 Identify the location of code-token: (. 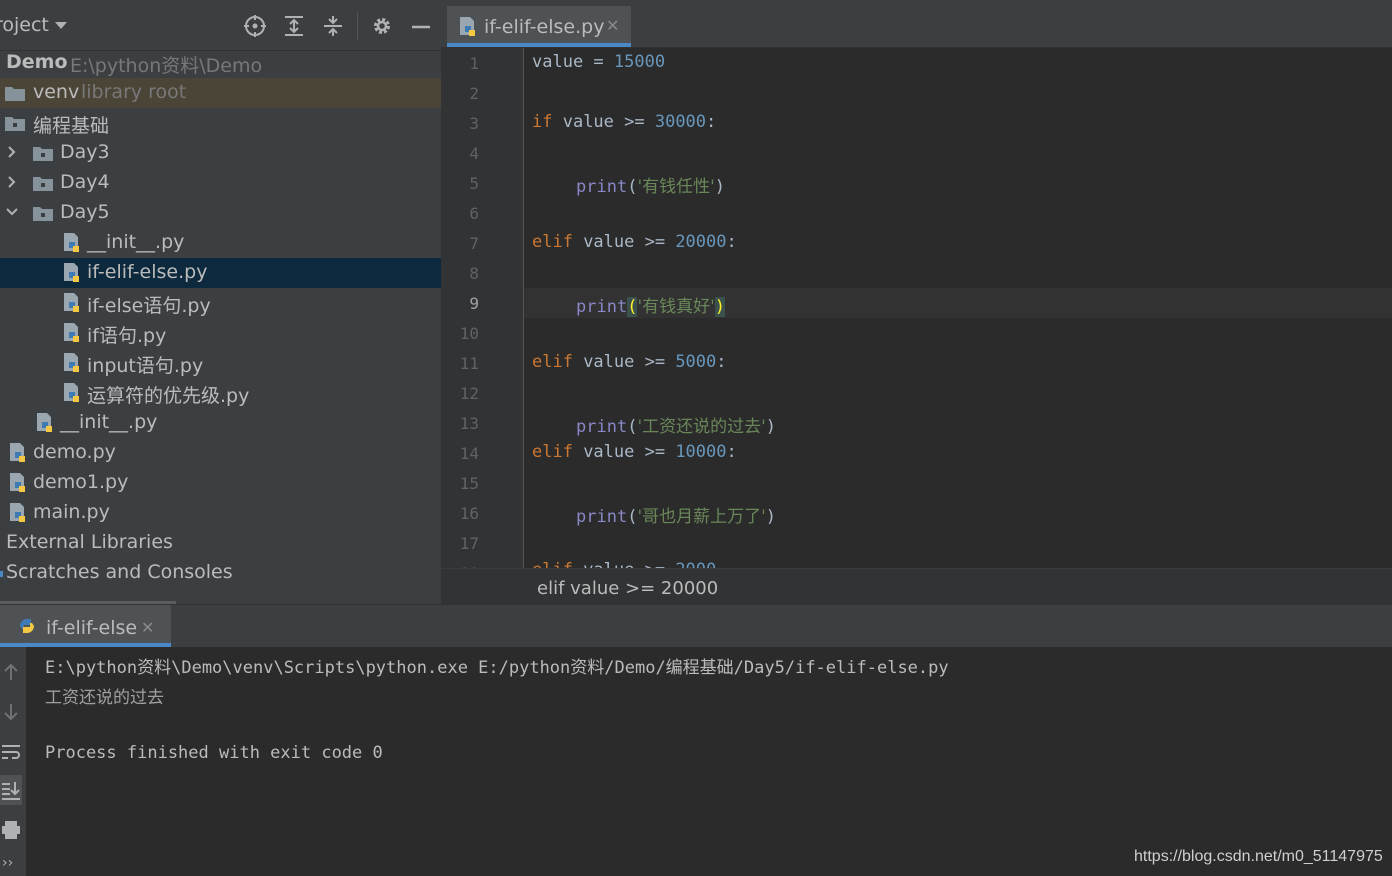
(632, 187).